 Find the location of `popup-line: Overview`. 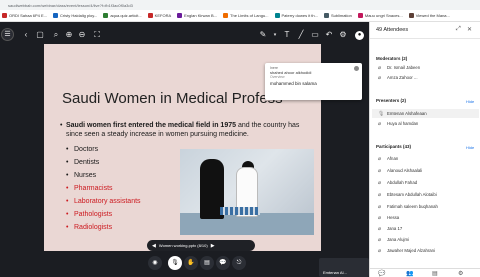

popup-line: Overview is located at coordinates (277, 77).